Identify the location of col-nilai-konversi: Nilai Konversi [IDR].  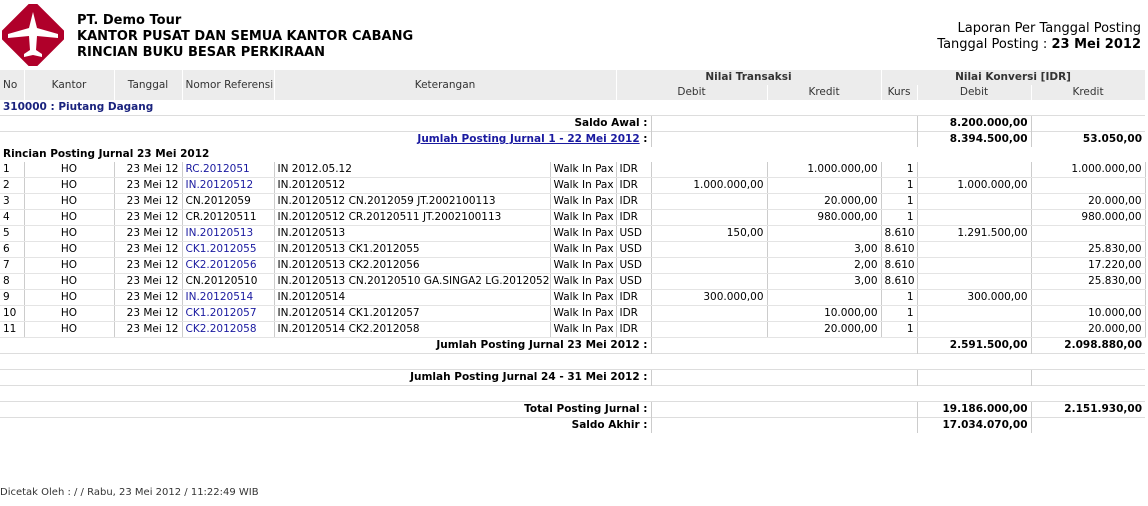
(1013, 77).